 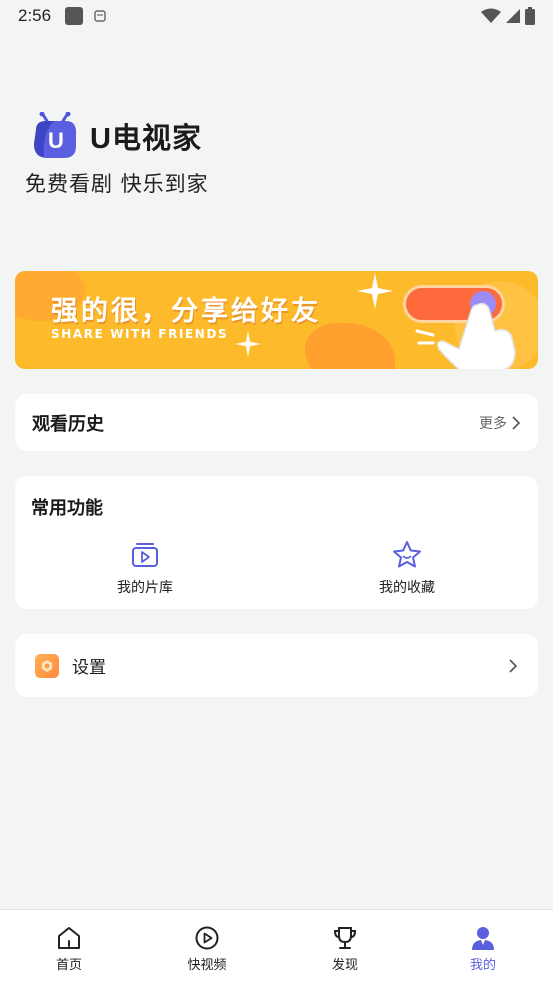 What do you see at coordinates (89, 668) in the screenshot?
I see `settings-label: 设置` at bounding box center [89, 668].